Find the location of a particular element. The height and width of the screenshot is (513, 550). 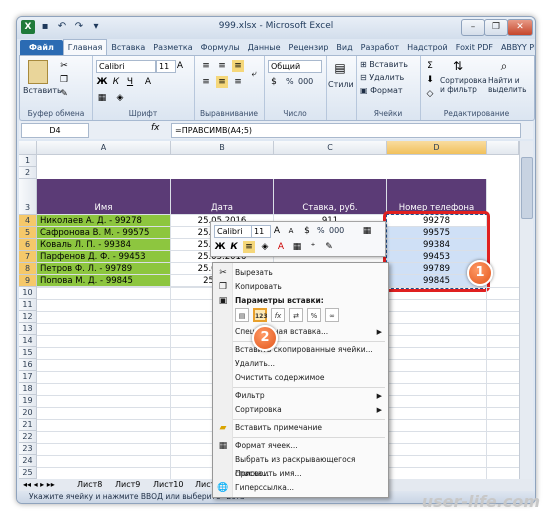

paste-button: Вставить is located at coordinates (42, 90).